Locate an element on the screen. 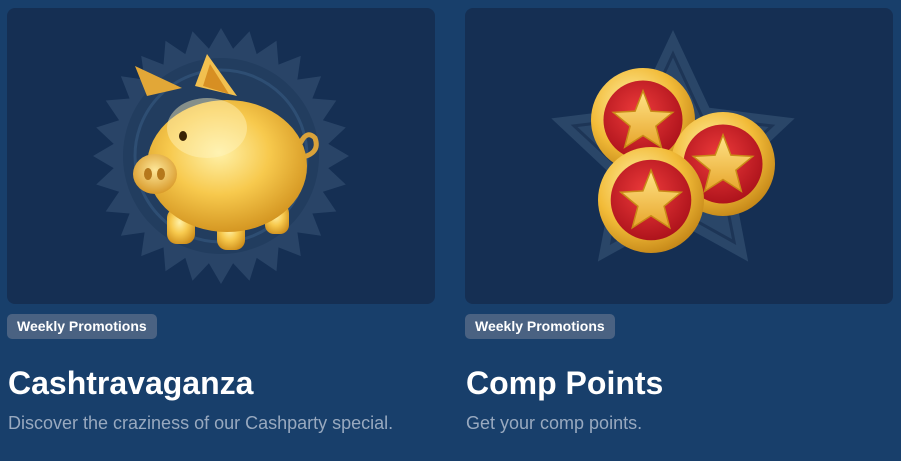 This screenshot has width=901, height=461. promo-description: Get your comp points. is located at coordinates (554, 423).